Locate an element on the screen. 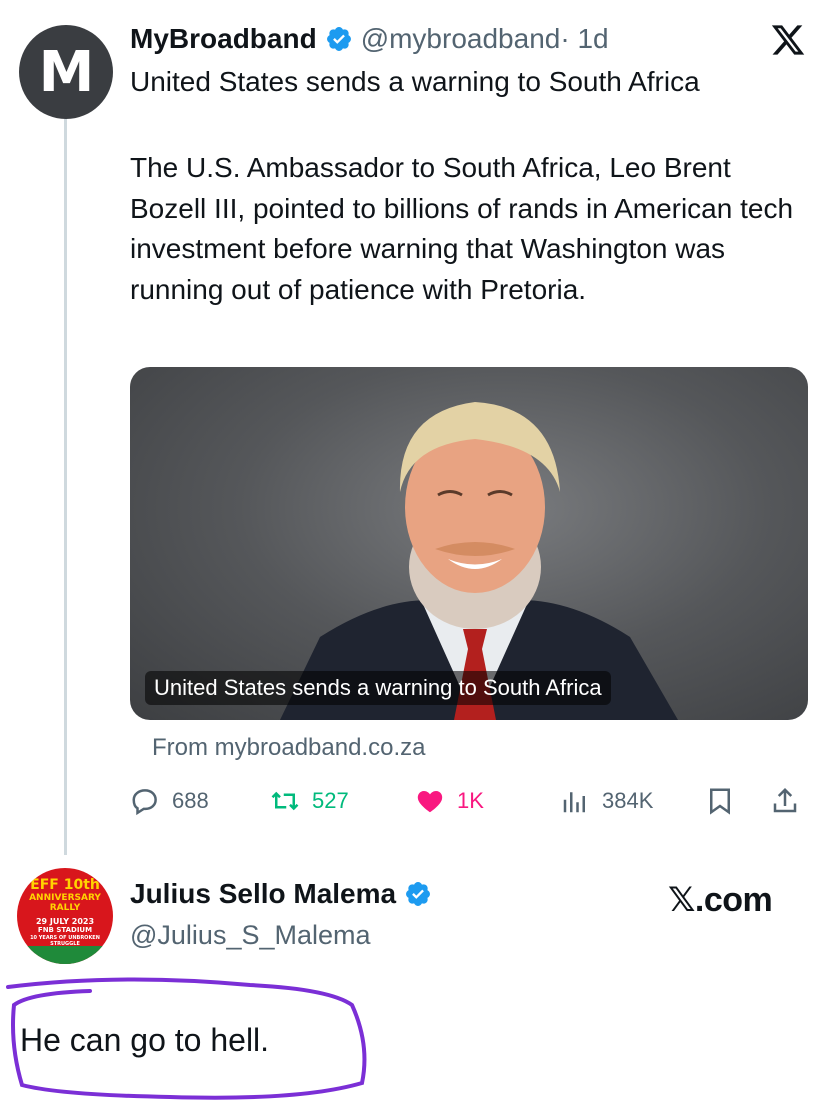 This screenshot has height=1119, width=827. bookmark-button is located at coordinates (720, 801).